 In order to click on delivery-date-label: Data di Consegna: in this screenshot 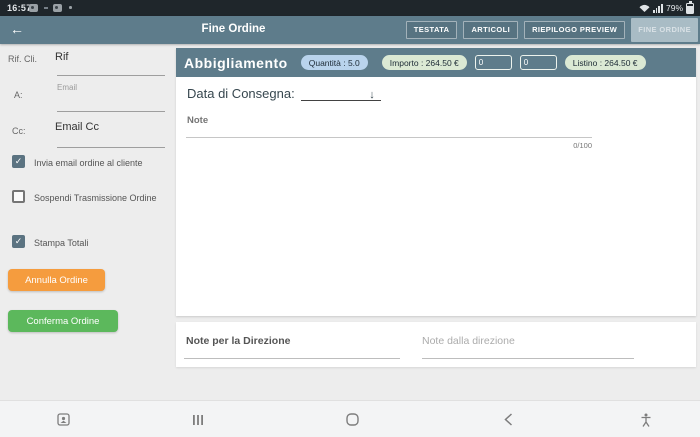, I will do `click(241, 93)`.